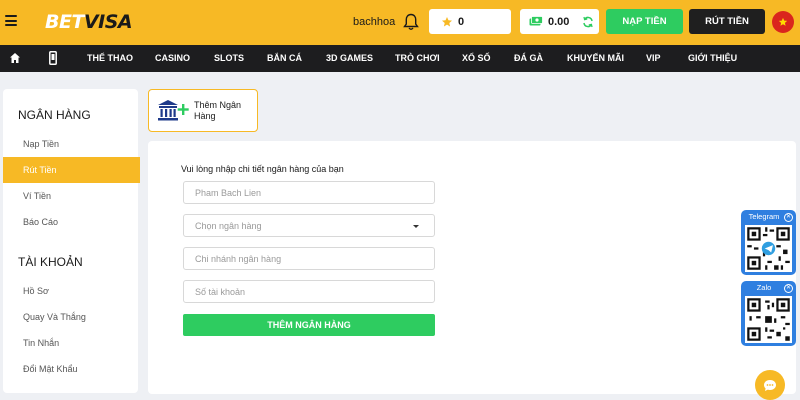 This screenshot has width=800, height=400. I want to click on zalo-label: Zalo, so click(764, 287).